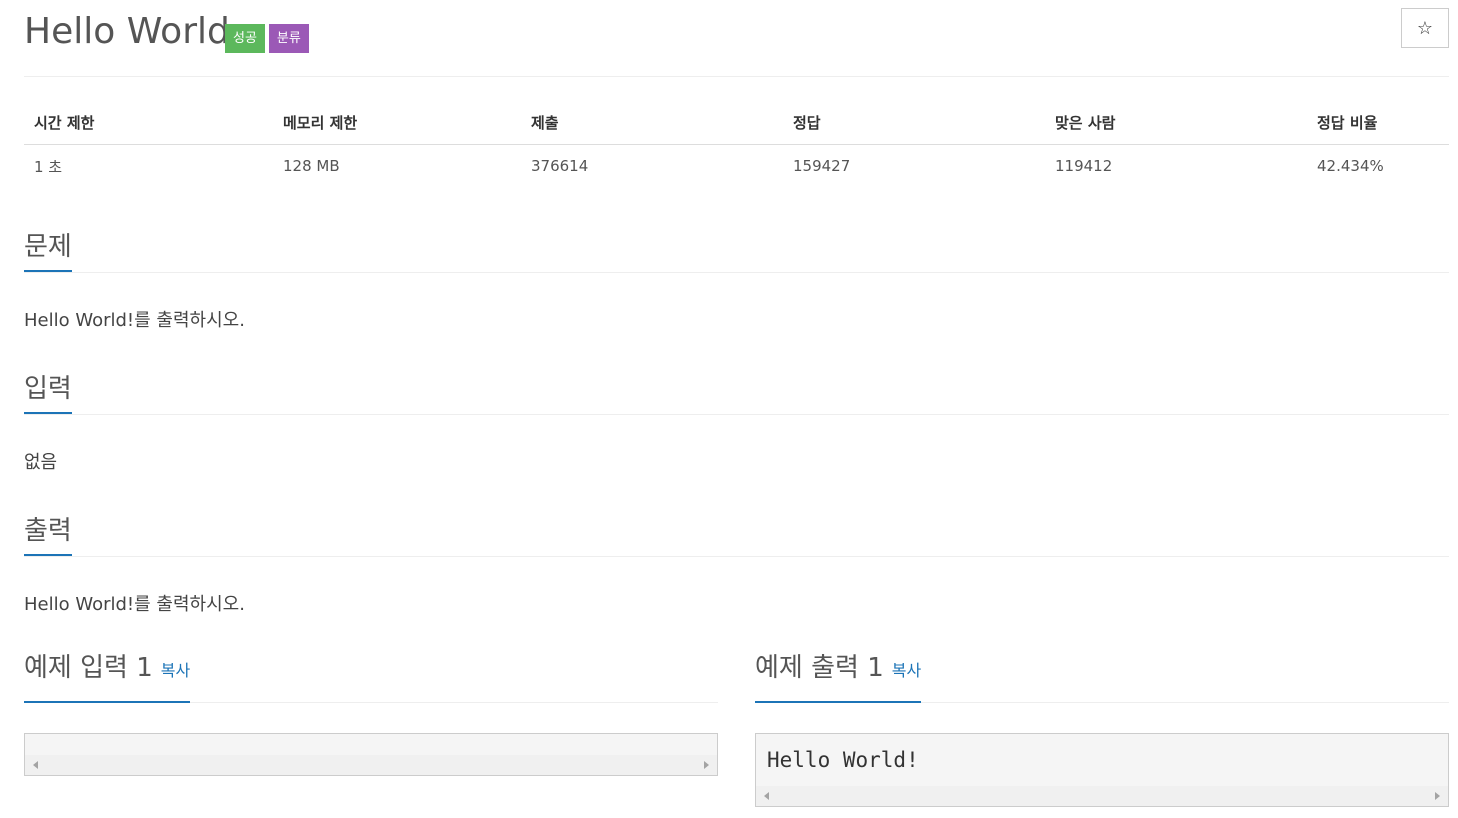 The height and width of the screenshot is (818, 1458). What do you see at coordinates (48, 392) in the screenshot?
I see `input-title: 입력` at bounding box center [48, 392].